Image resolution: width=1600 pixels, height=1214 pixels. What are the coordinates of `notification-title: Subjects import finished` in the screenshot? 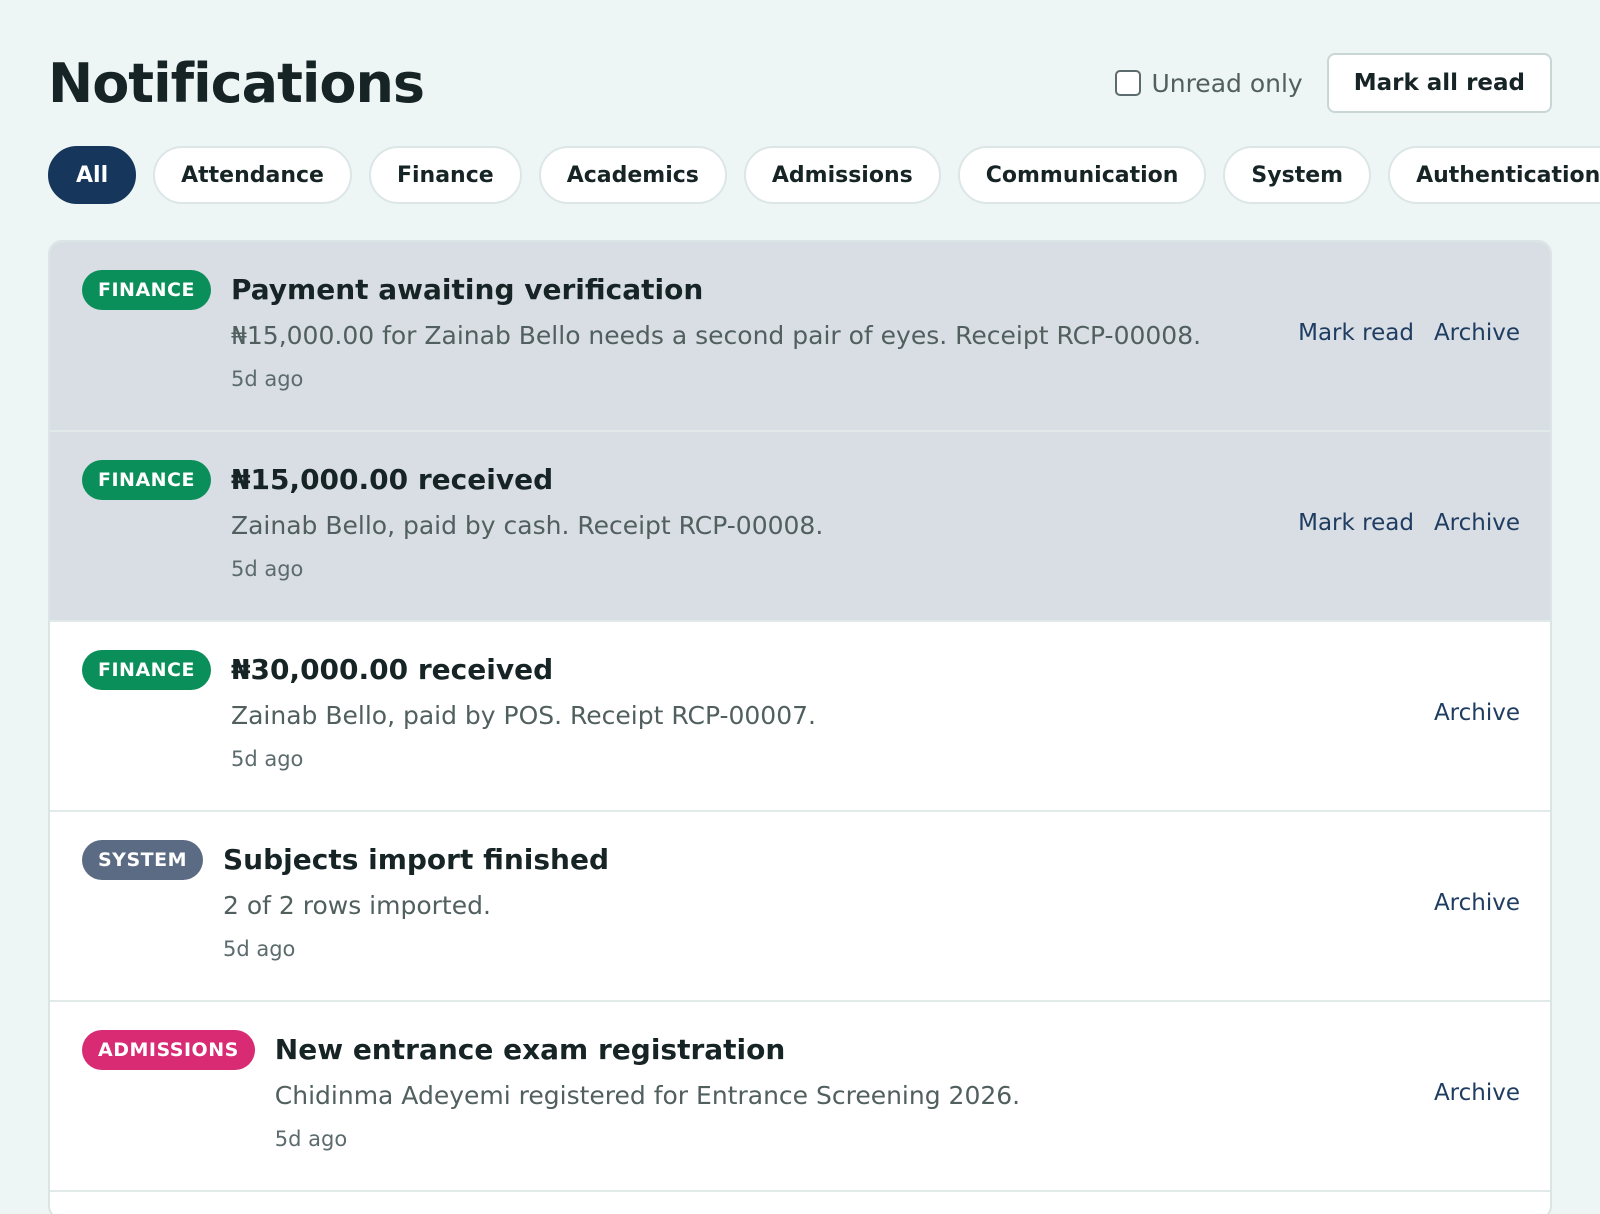 It's located at (416, 859).